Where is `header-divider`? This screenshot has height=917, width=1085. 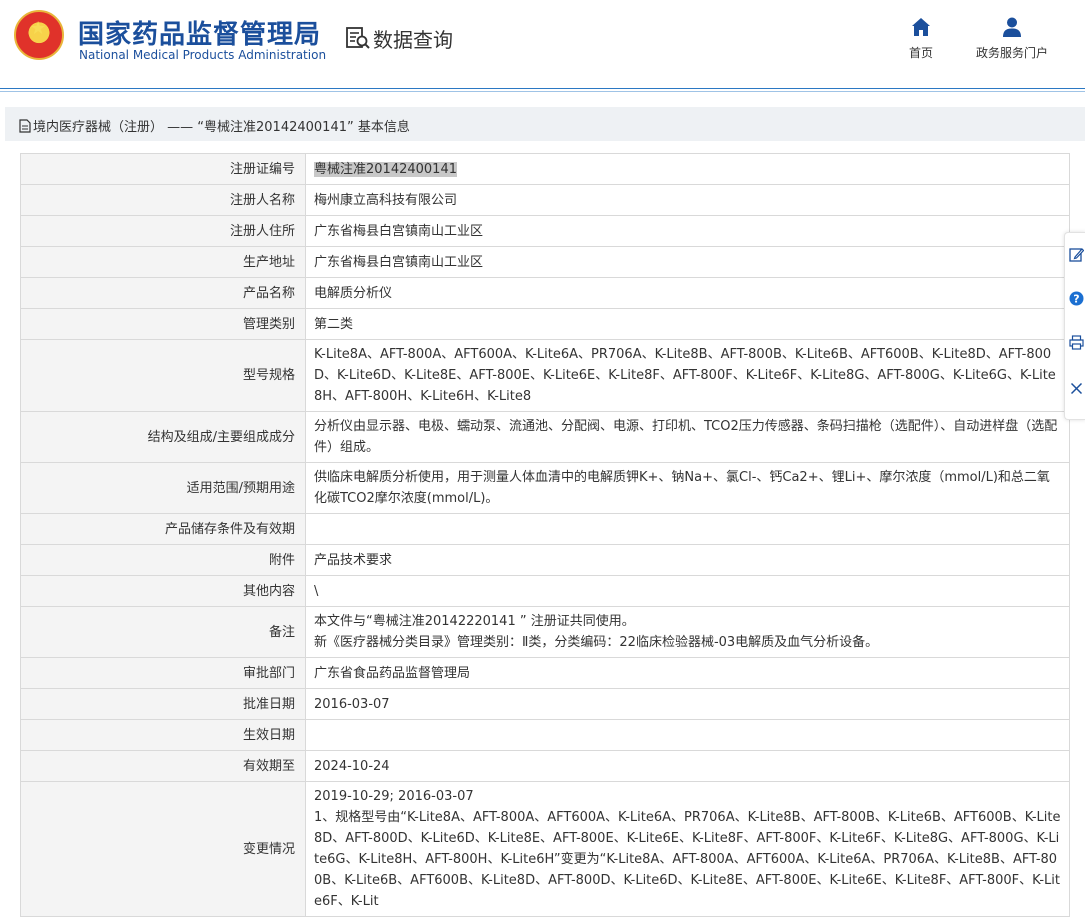 header-divider is located at coordinates (542, 88).